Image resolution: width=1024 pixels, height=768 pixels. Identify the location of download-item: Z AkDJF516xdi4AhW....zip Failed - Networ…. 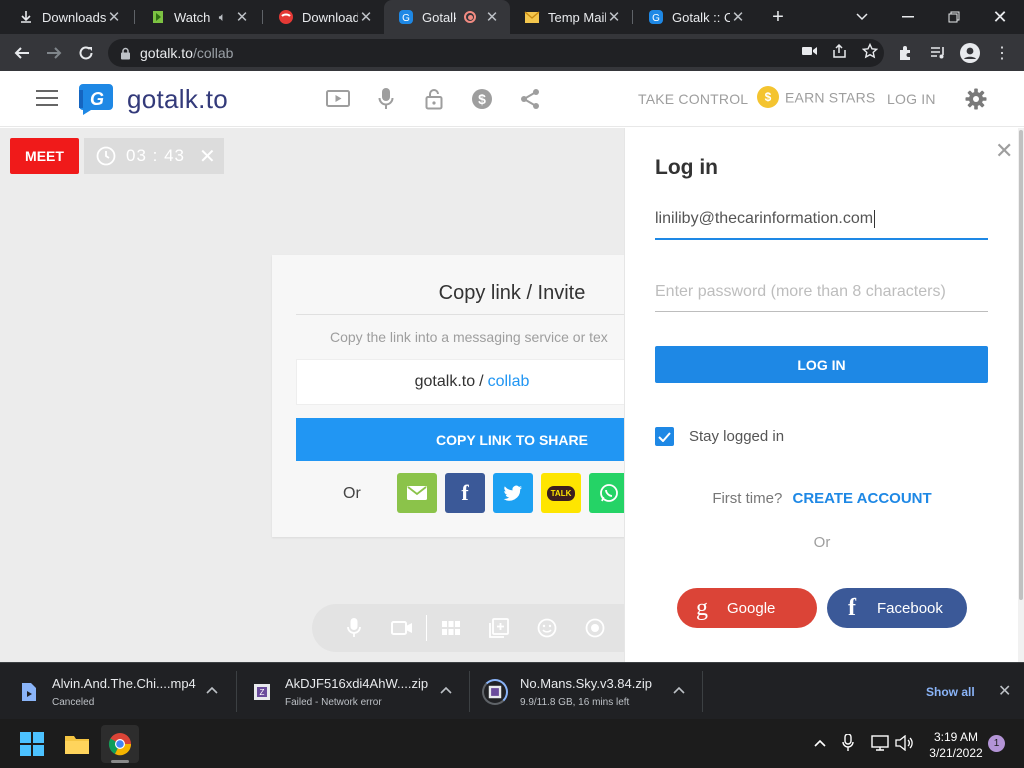
(339, 691).